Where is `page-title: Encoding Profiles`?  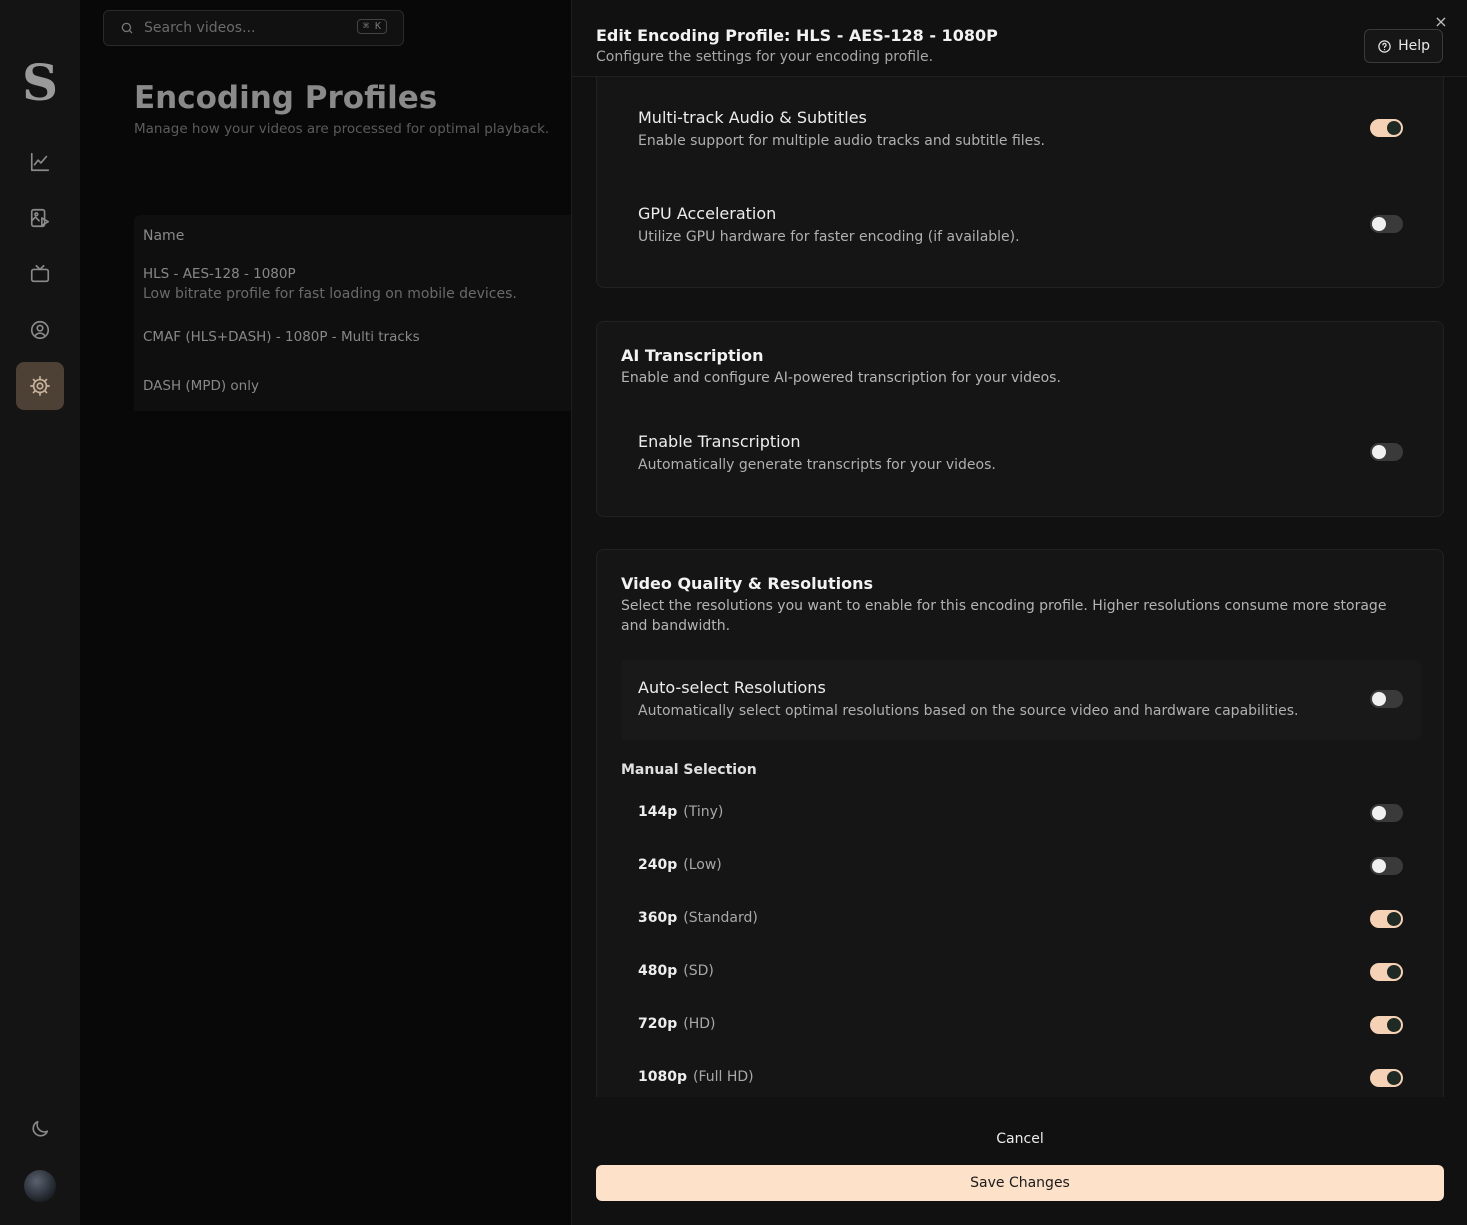 page-title: Encoding Profiles is located at coordinates (286, 98).